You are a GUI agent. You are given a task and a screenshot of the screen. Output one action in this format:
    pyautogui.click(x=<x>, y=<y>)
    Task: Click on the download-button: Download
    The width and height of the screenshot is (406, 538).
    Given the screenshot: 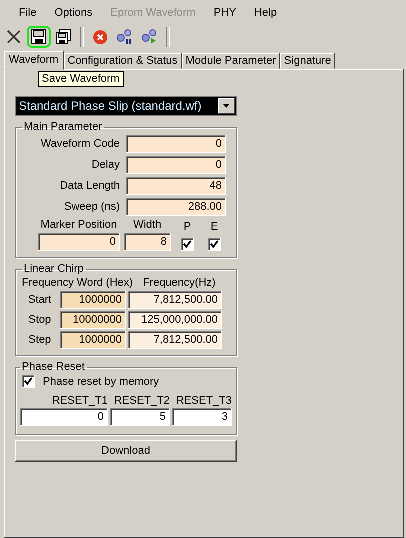 What is the action you would take?
    pyautogui.click(x=126, y=451)
    